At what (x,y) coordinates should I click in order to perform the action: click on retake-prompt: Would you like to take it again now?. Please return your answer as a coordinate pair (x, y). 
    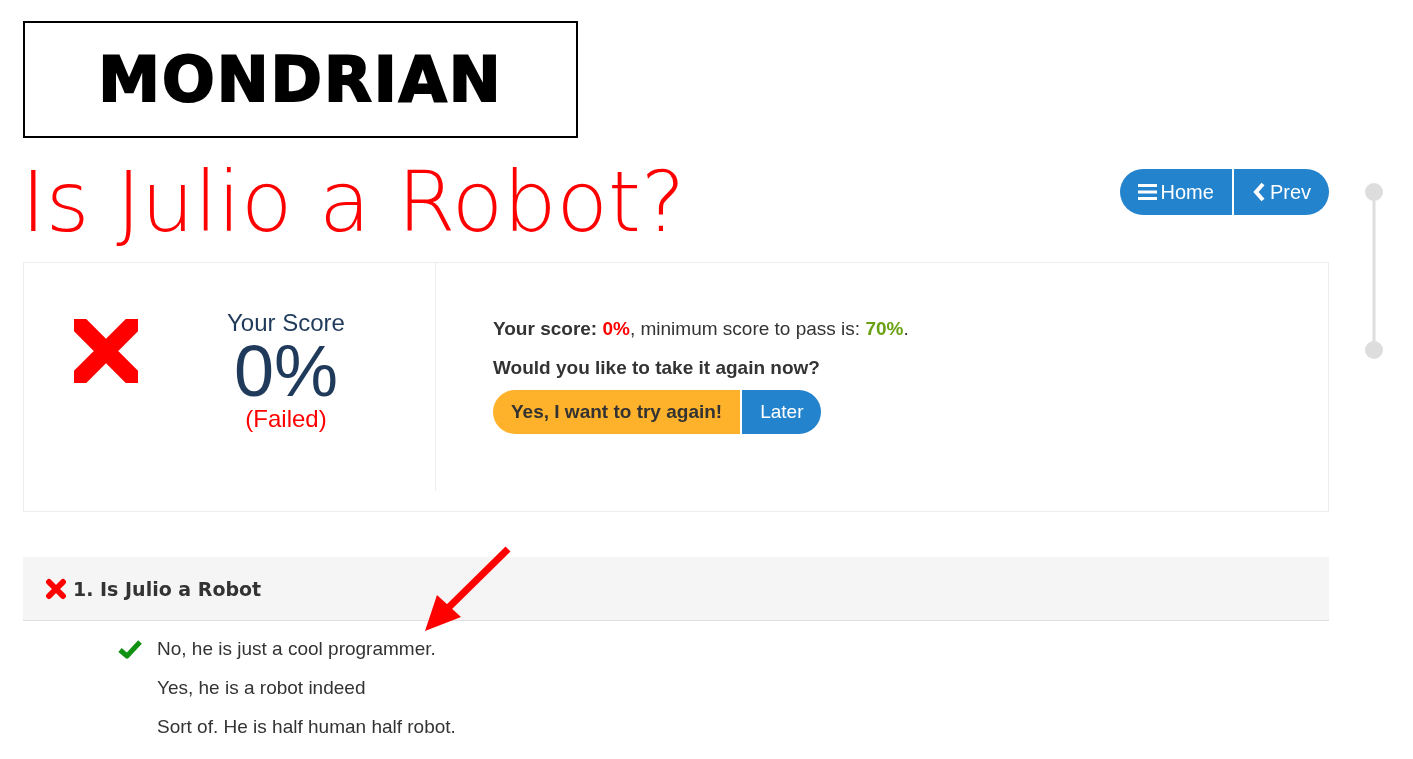
    Looking at the image, I should click on (657, 367).